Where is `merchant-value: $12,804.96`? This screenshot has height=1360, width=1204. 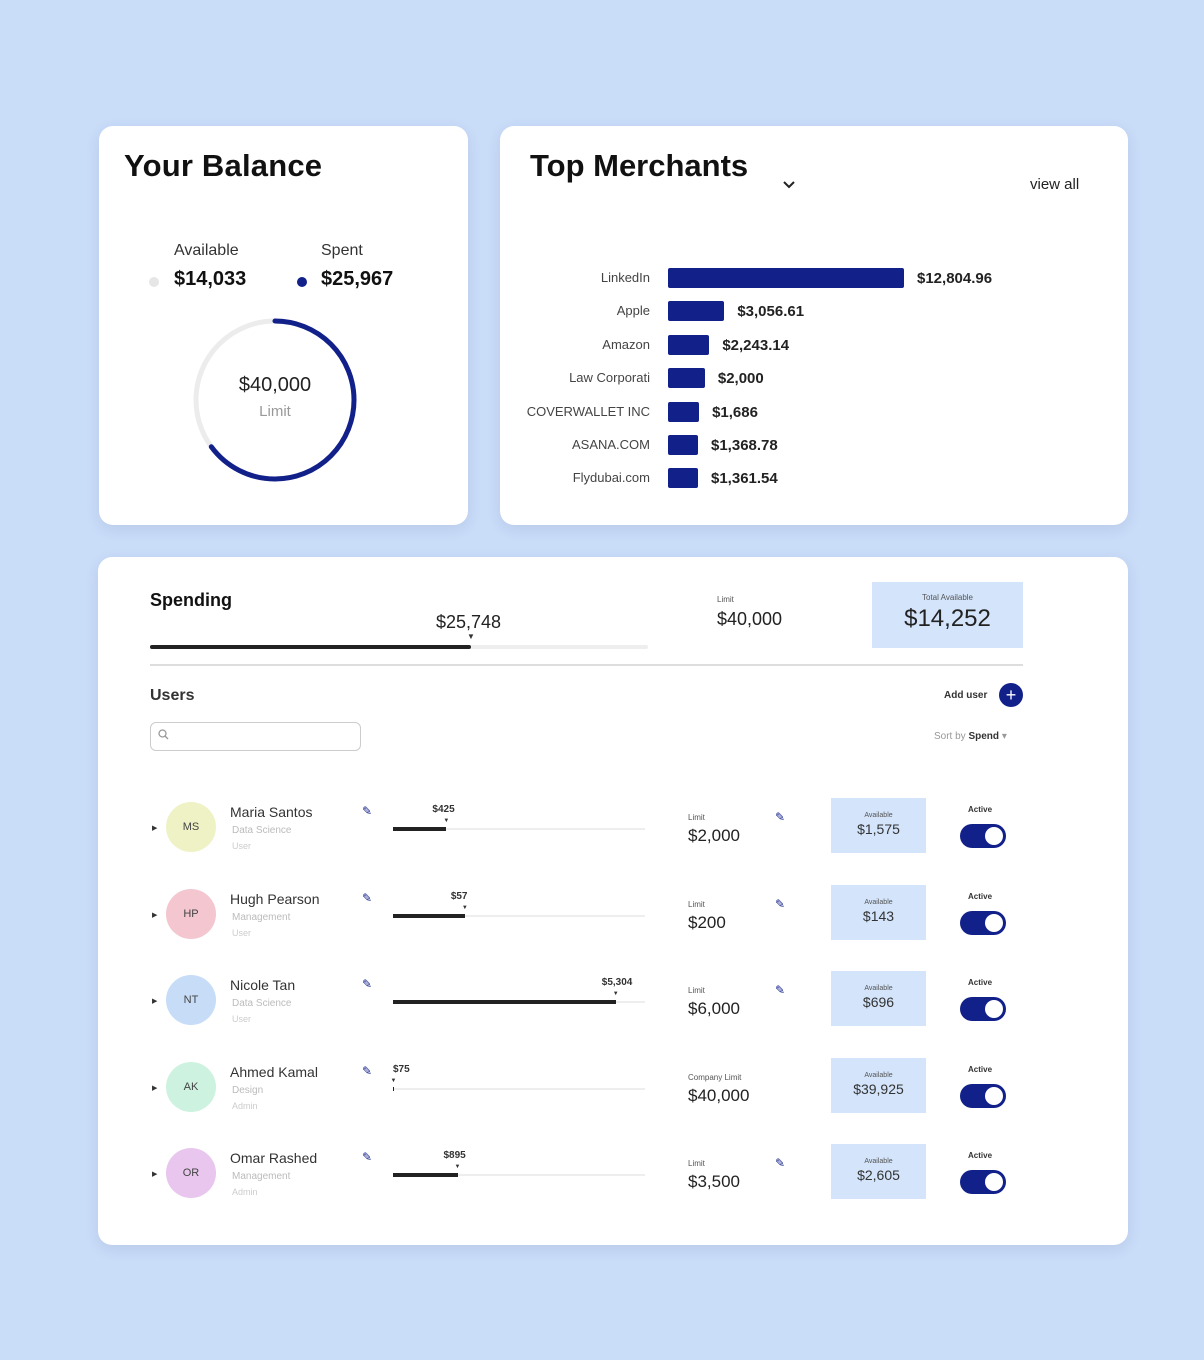
merchant-value: $12,804.96 is located at coordinates (955, 278).